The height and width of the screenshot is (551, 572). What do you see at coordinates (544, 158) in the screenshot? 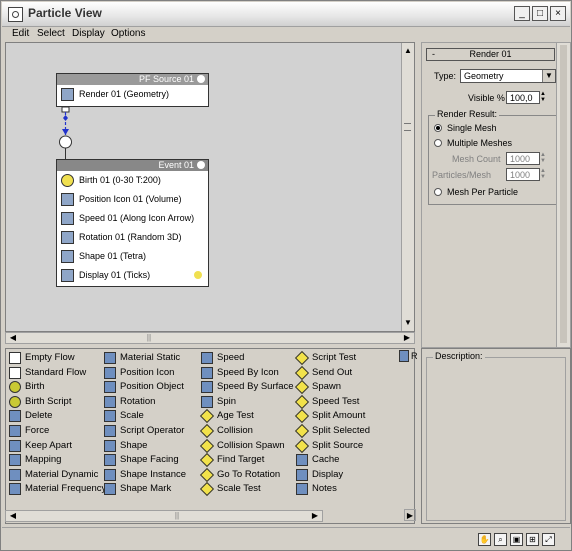
I see `mesh-count-spinner-icon: ▲ ▼` at bounding box center [544, 158].